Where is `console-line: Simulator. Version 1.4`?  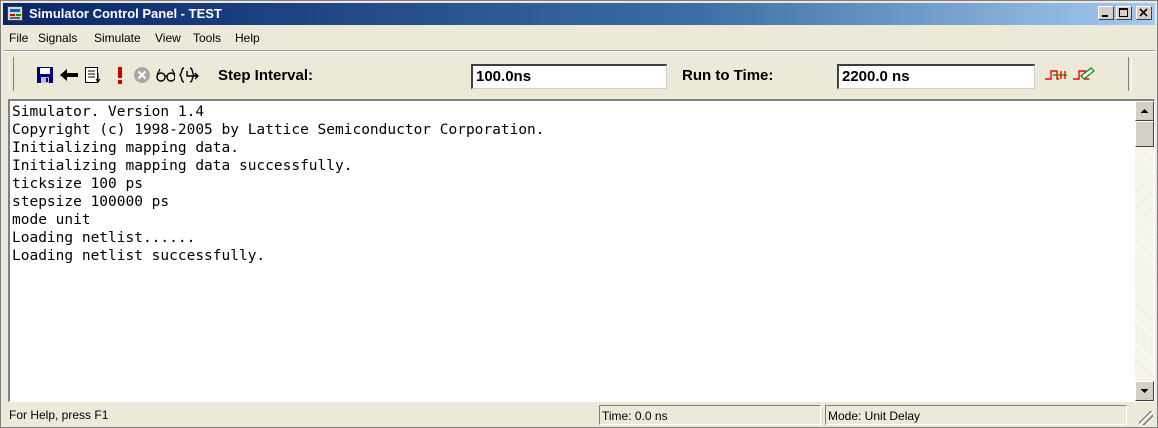
console-line: Simulator. Version 1.4 is located at coordinates (108, 112).